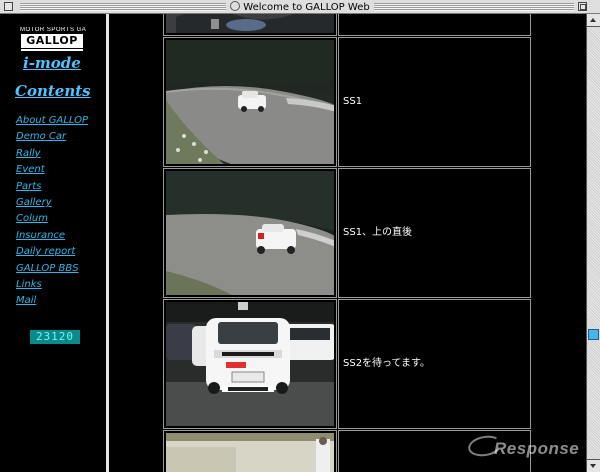 This screenshot has height=472, width=600. I want to click on caption-cell: SS2を待ってます。, so click(434, 364).